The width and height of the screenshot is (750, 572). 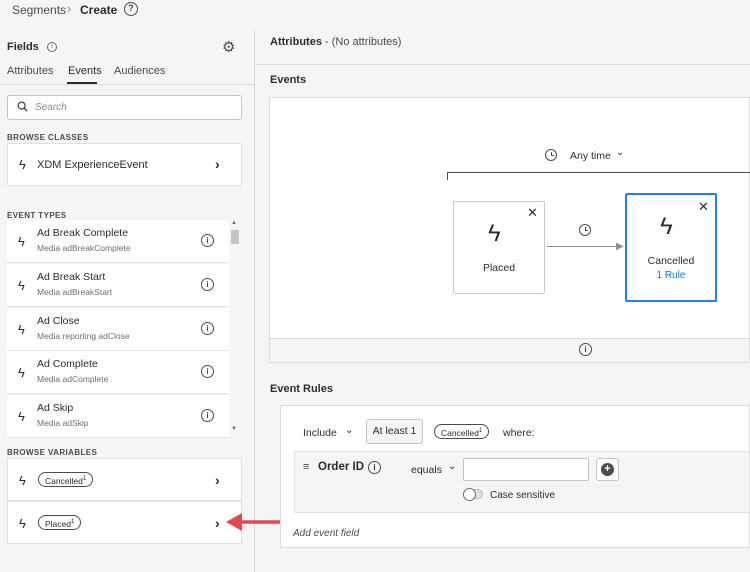 I want to click on help-icon: ?, so click(x=131, y=9).